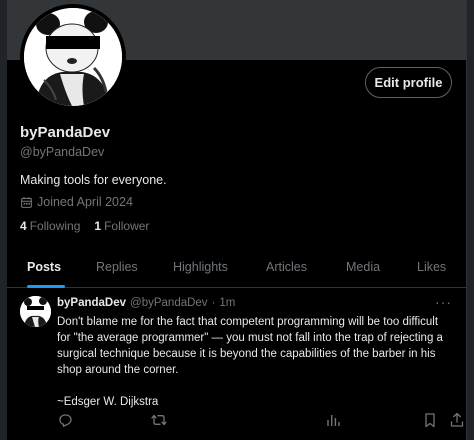 This screenshot has height=440, width=474. What do you see at coordinates (84, 226) in the screenshot?
I see `follow-stats: 4 Following 1 Follower` at bounding box center [84, 226].